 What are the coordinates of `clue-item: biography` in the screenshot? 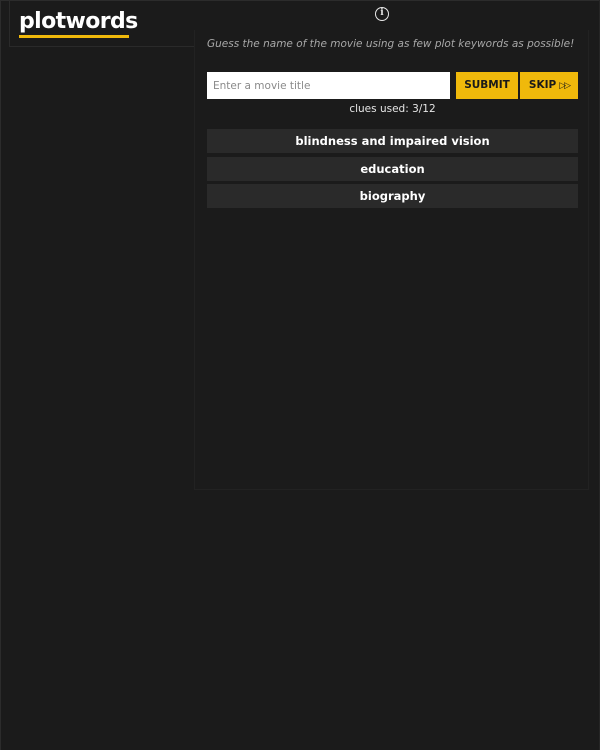 It's located at (392, 196).